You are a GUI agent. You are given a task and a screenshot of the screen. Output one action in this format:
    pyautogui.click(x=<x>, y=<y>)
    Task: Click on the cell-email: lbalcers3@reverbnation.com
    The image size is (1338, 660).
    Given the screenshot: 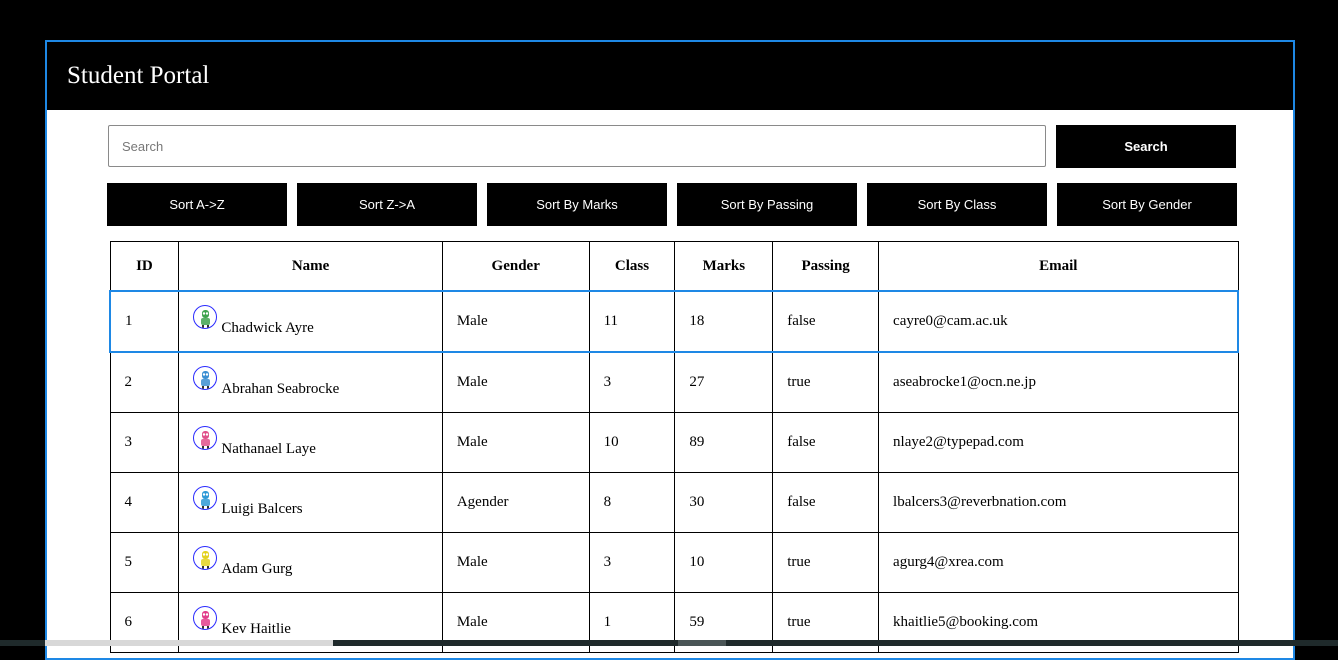 What is the action you would take?
    pyautogui.click(x=1058, y=502)
    